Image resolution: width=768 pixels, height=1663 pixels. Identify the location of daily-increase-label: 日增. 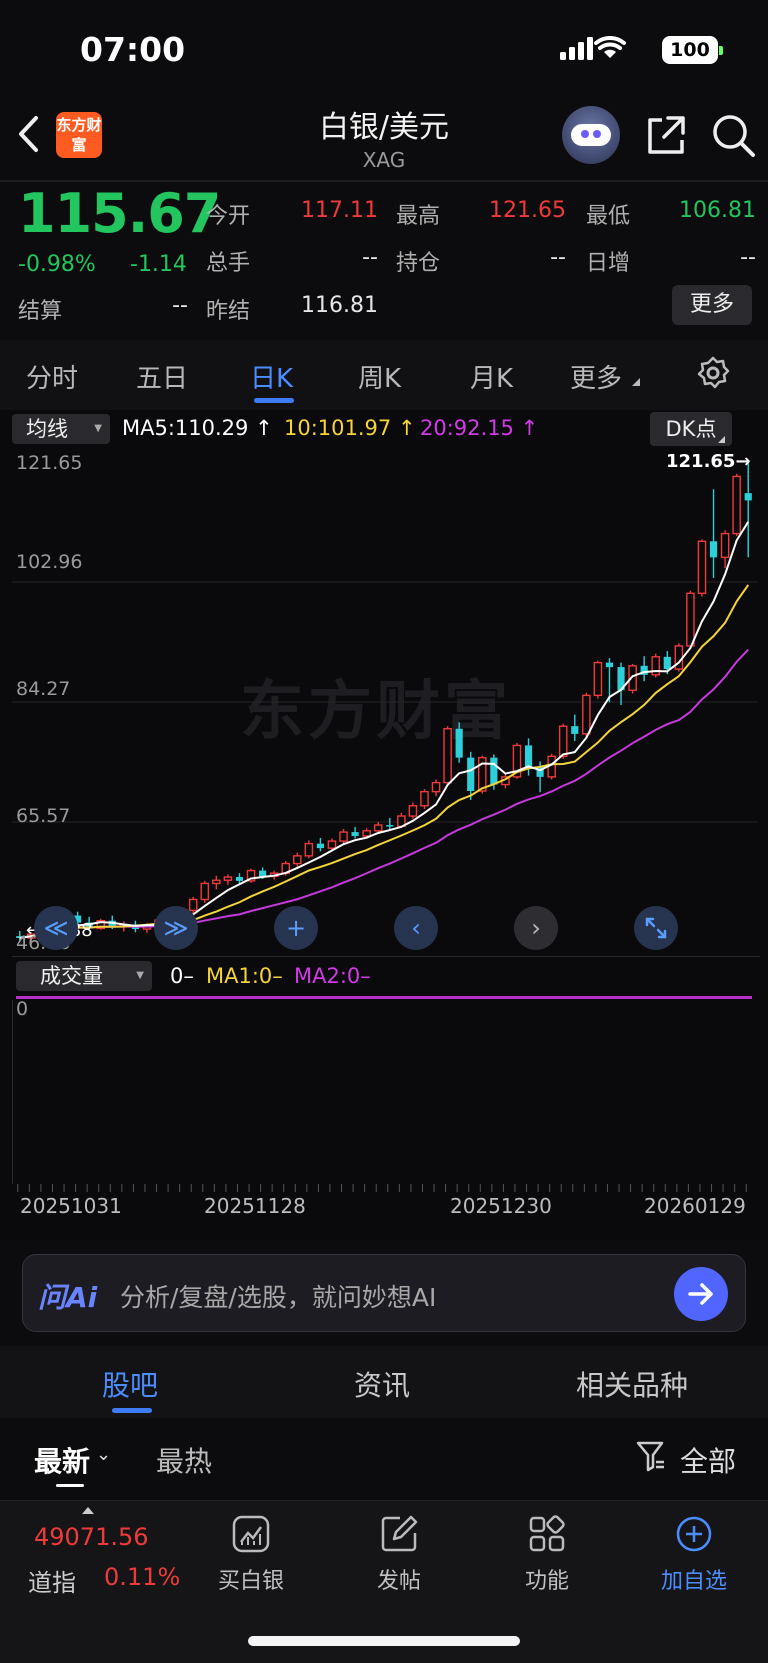
(608, 263).